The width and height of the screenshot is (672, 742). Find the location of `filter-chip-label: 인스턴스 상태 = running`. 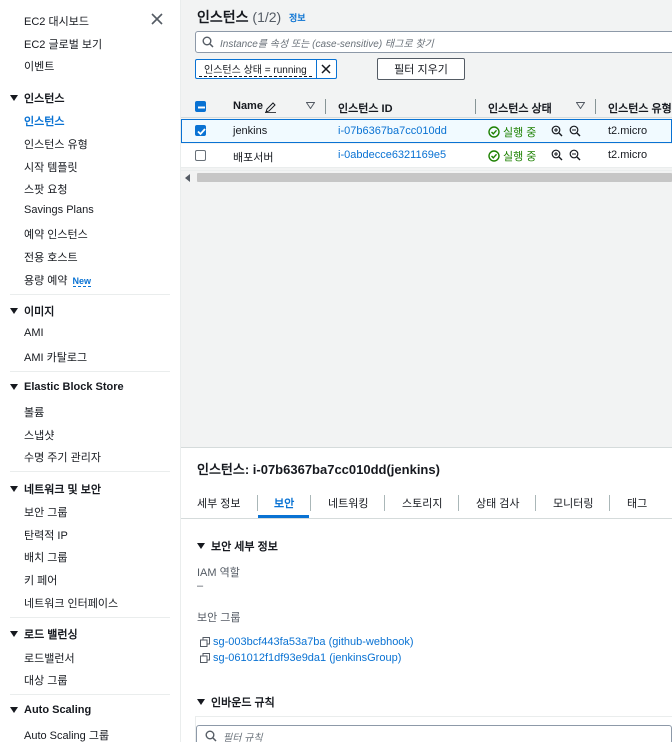

filter-chip-label: 인스턴스 상태 = running is located at coordinates (255, 69).